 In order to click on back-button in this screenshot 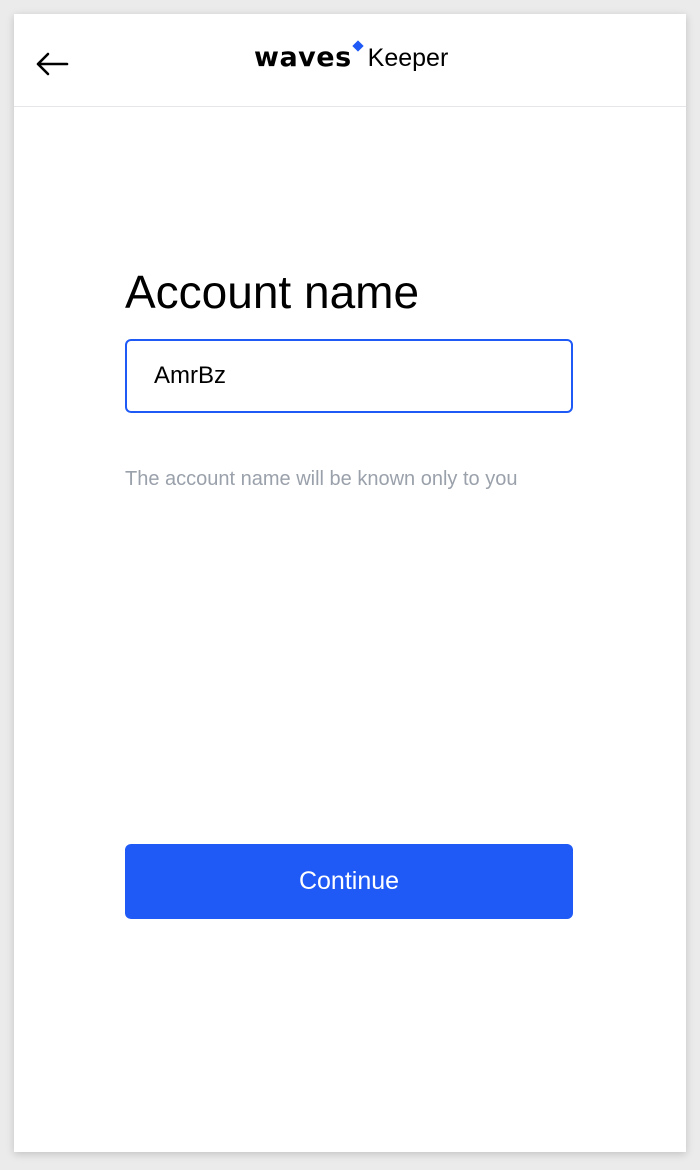, I will do `click(52, 64)`.